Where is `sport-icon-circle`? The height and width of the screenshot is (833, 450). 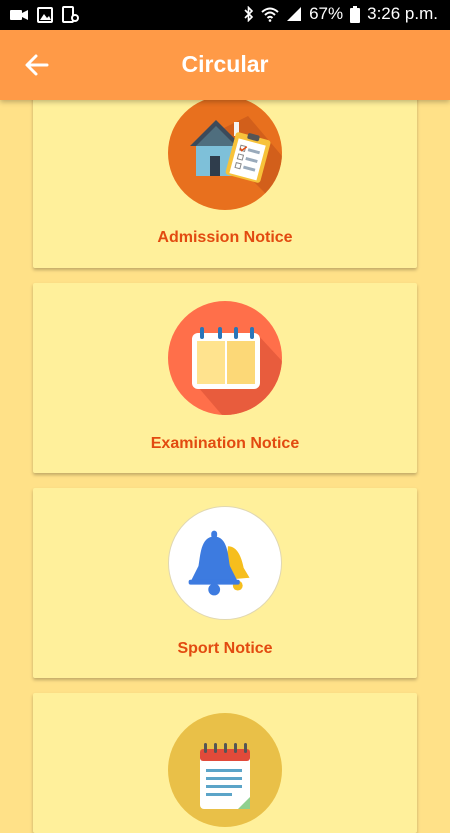 sport-icon-circle is located at coordinates (225, 563).